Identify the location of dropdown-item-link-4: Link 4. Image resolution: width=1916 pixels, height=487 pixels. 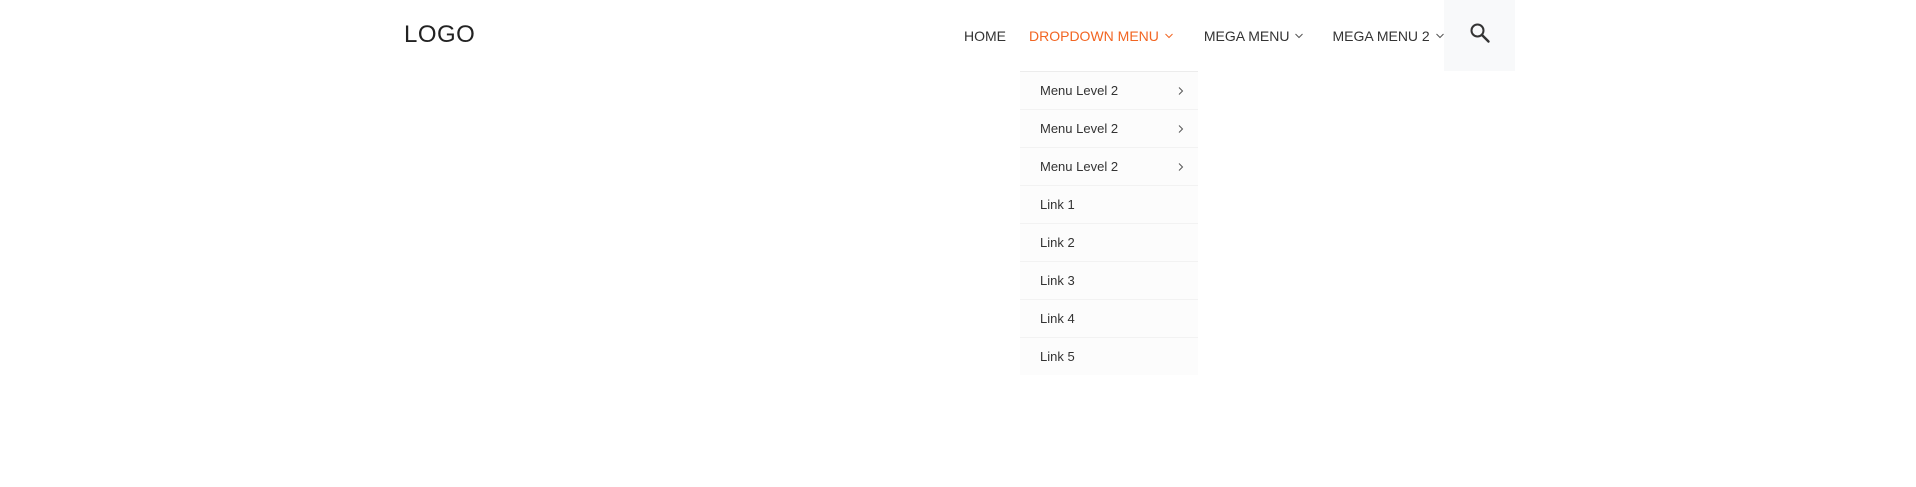
(1109, 319).